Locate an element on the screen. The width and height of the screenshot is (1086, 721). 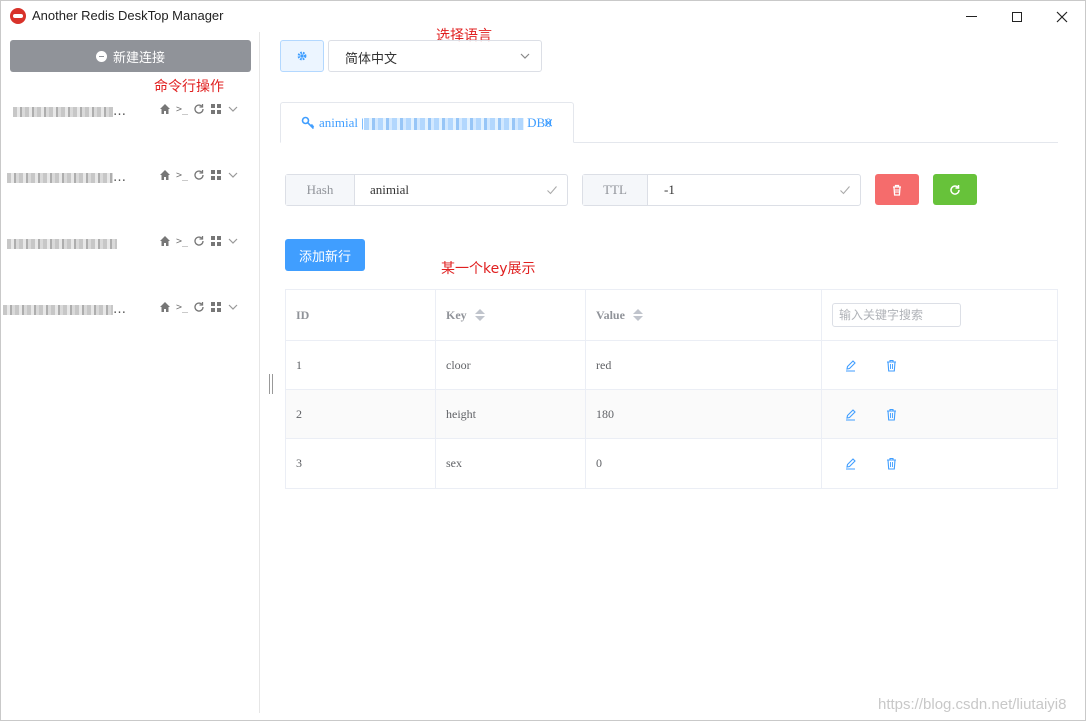
cell-id: 3 is located at coordinates (361, 463).